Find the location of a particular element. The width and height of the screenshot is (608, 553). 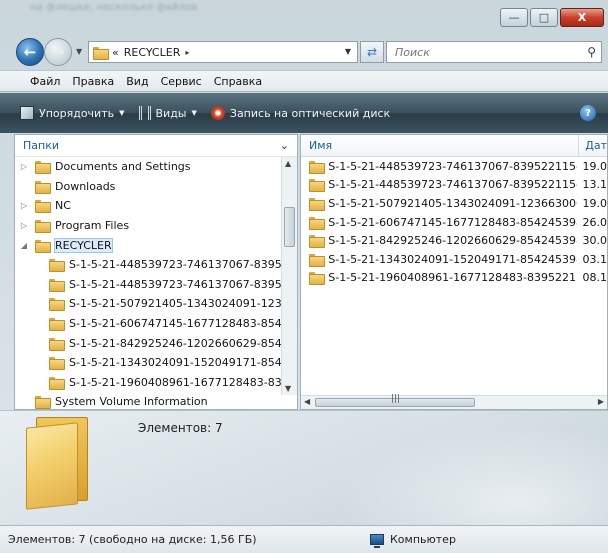

tree-item-program-files: ▷ Program Files is located at coordinates (156, 226).